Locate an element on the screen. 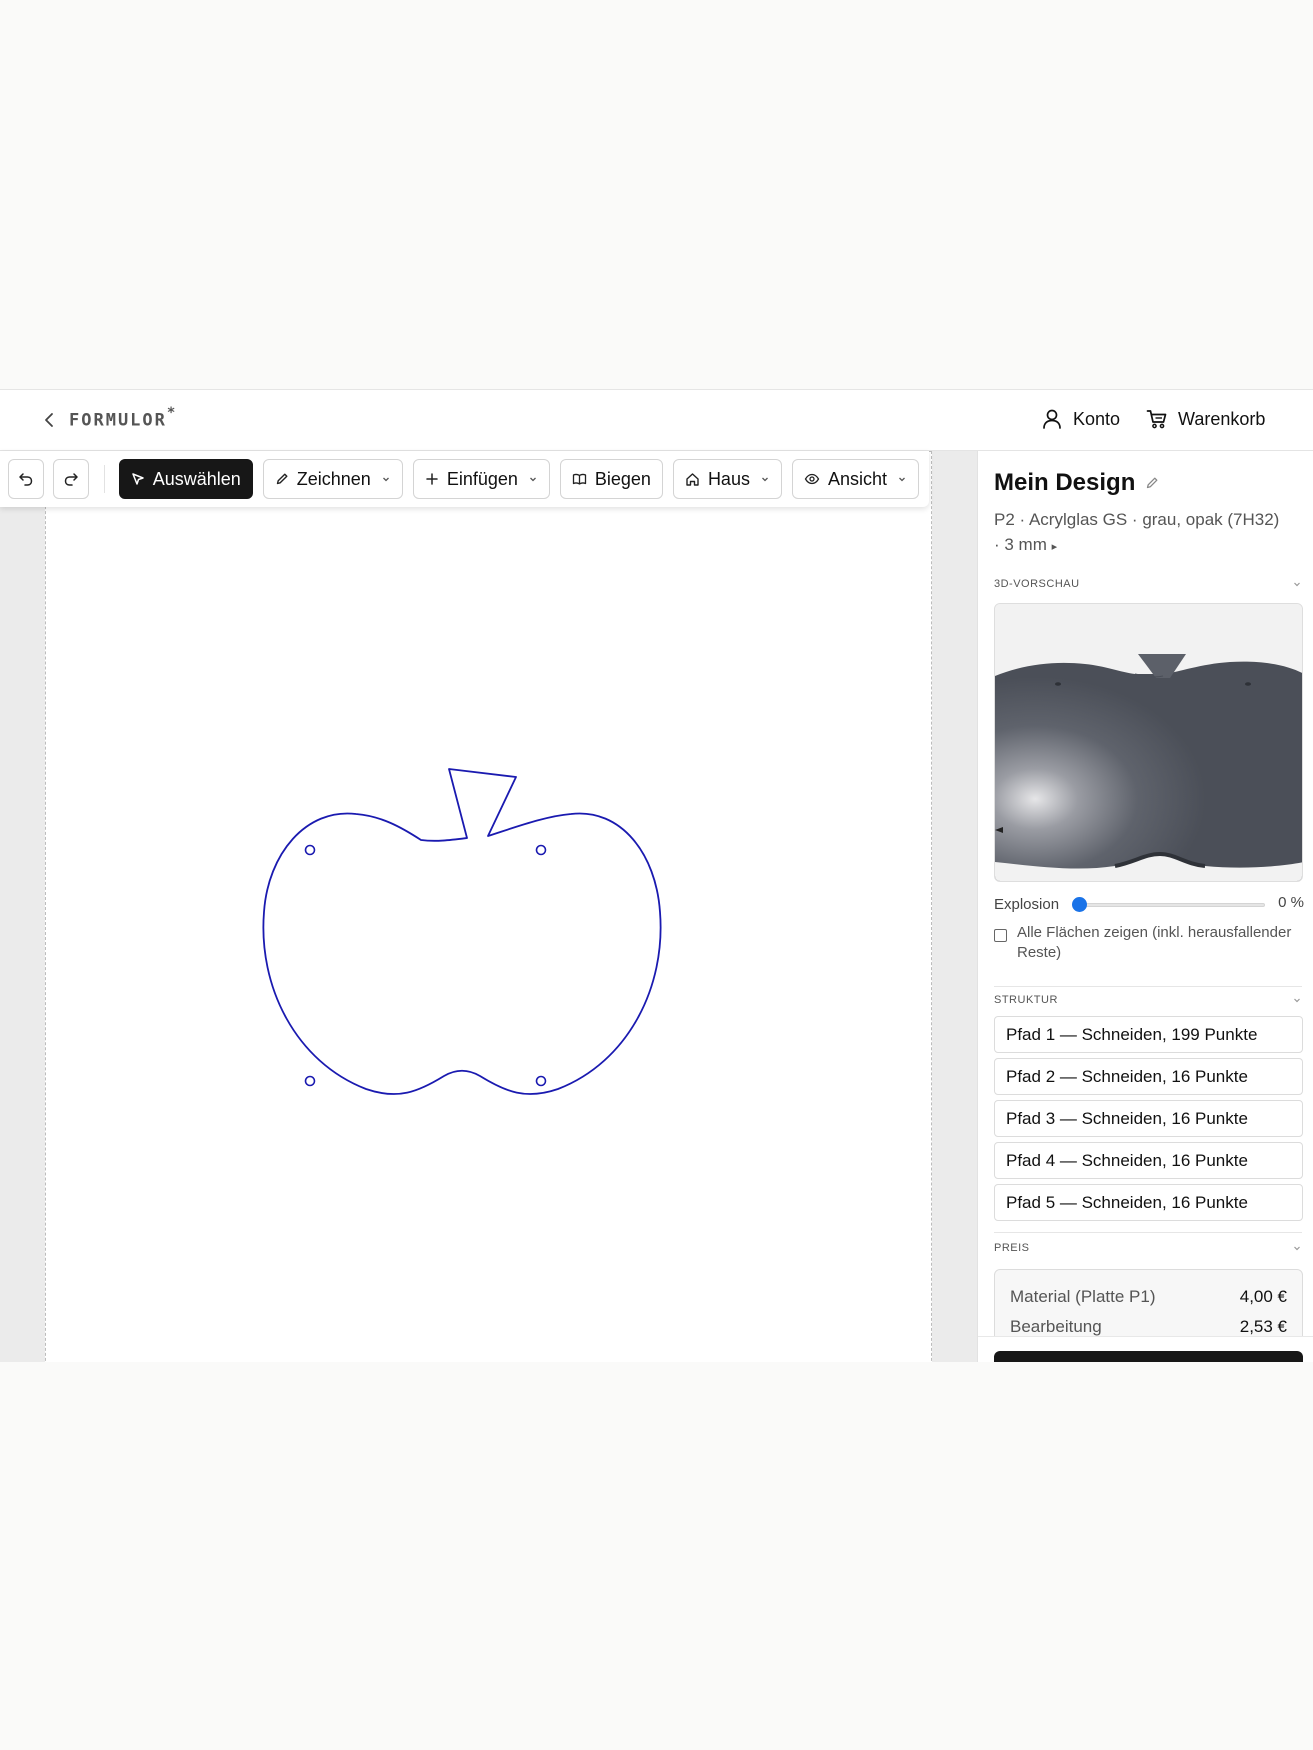 This screenshot has width=1313, height=1750. view-button: Ansicht is located at coordinates (855, 479).